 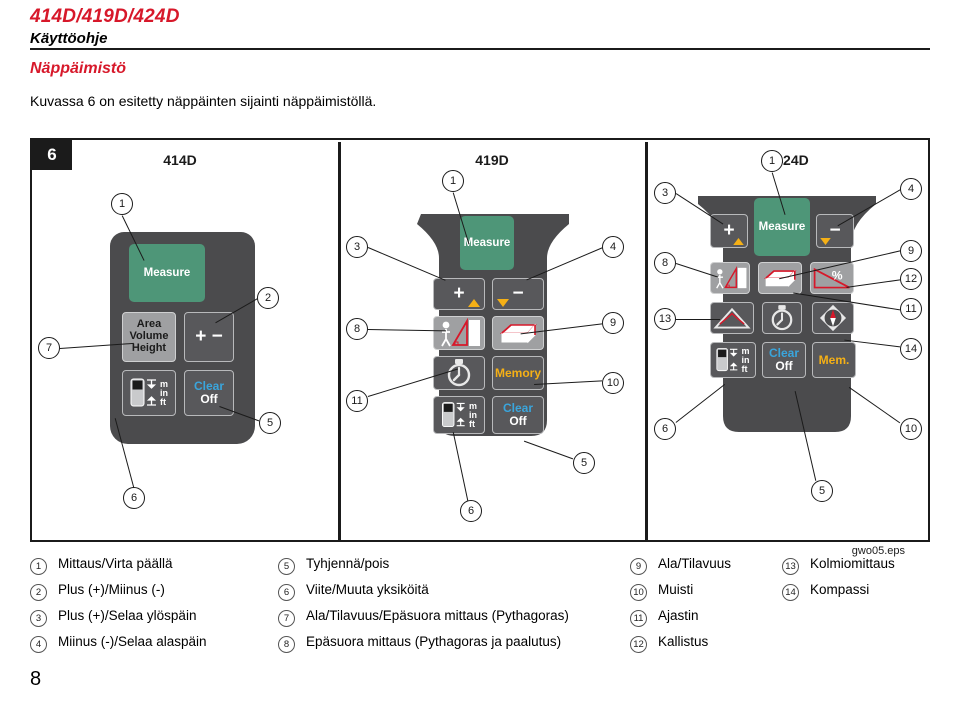 I want to click on device-name-414d: 414D, so click(x=180, y=160).